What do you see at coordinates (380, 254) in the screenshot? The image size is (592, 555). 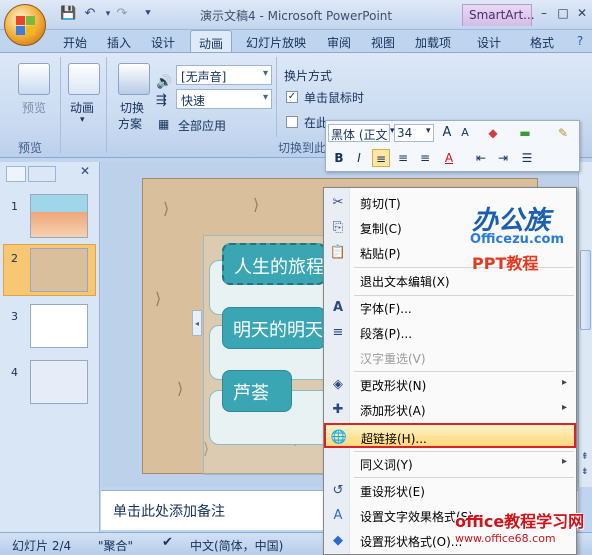 I see `menu-item-label: 粘贴(P)` at bounding box center [380, 254].